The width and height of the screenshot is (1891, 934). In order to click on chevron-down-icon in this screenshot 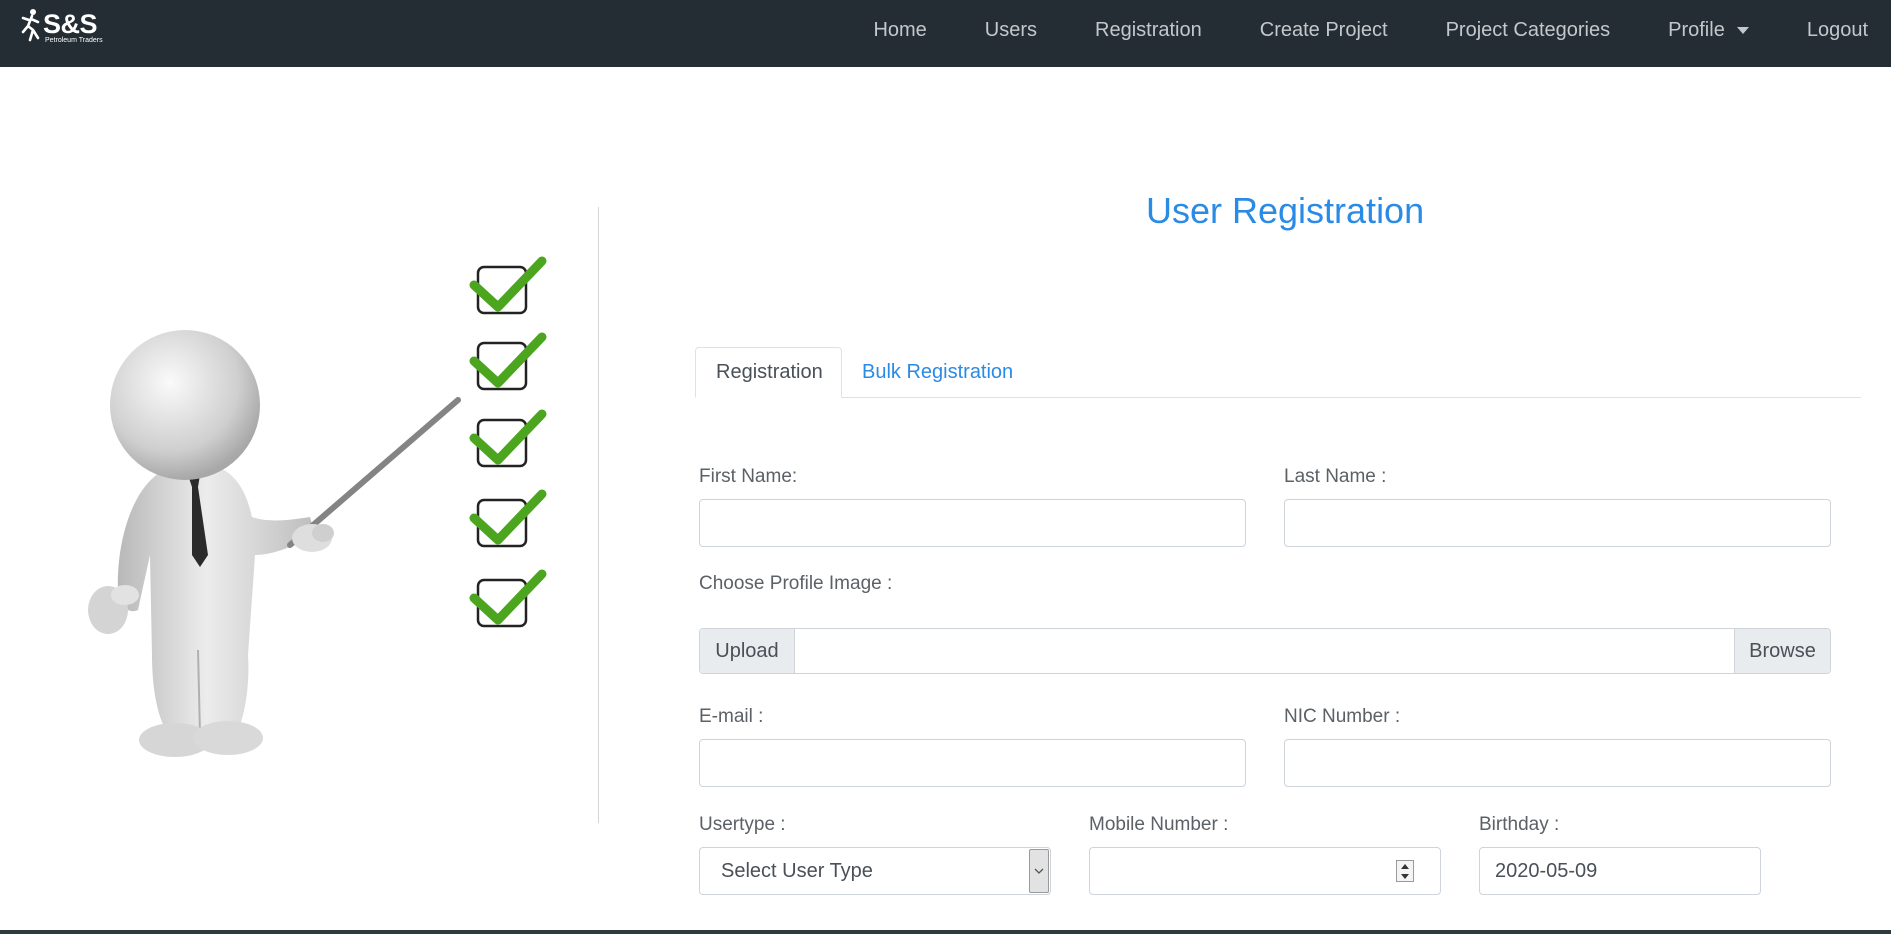, I will do `click(1039, 871)`.